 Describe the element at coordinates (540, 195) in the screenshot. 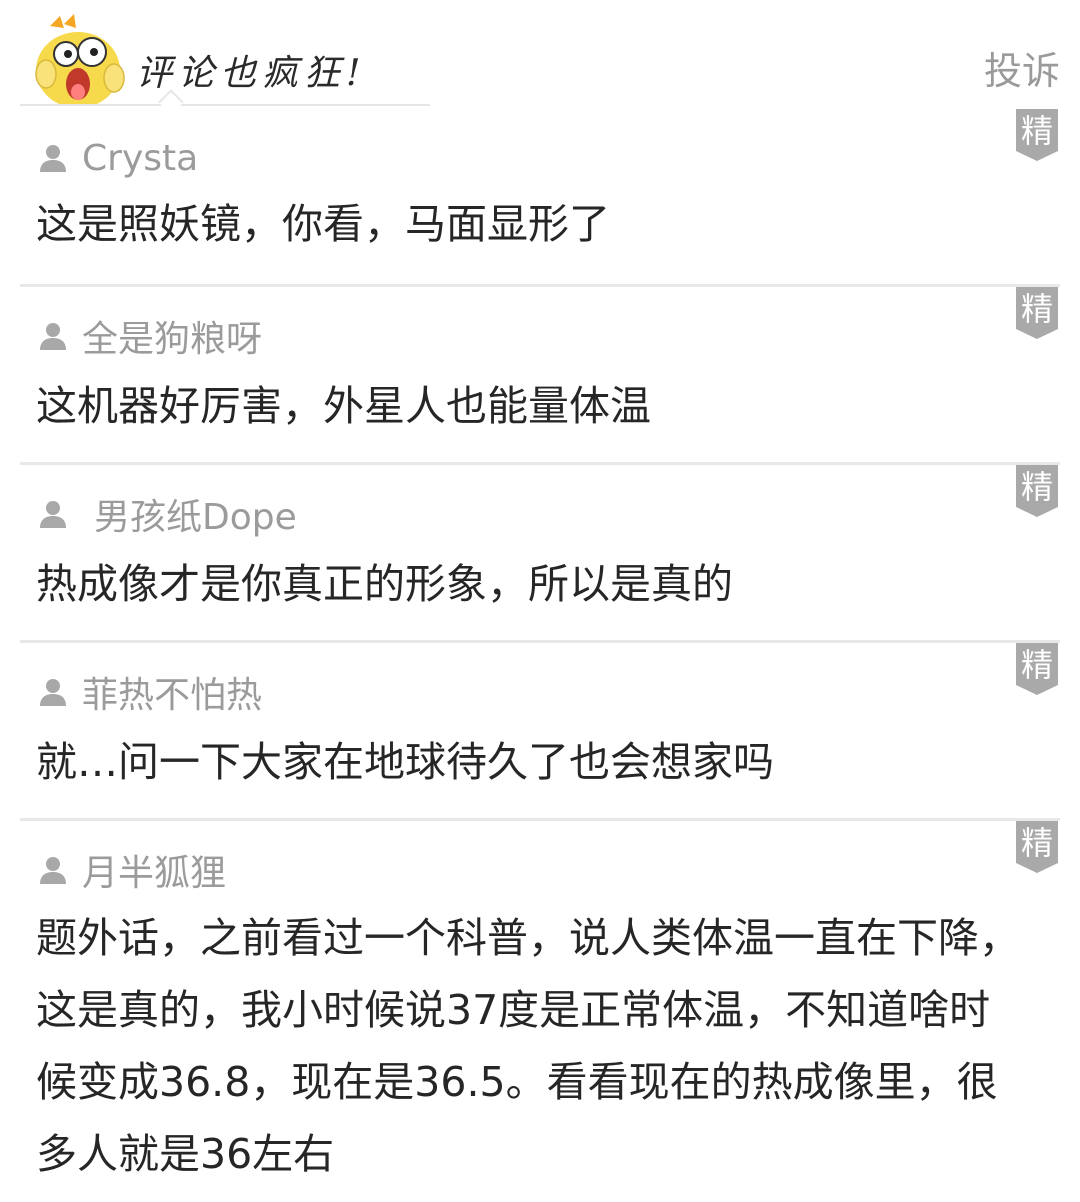

I see `comment-item: 精 Crysta 这是照妖镜，你看，马面显形了` at that location.